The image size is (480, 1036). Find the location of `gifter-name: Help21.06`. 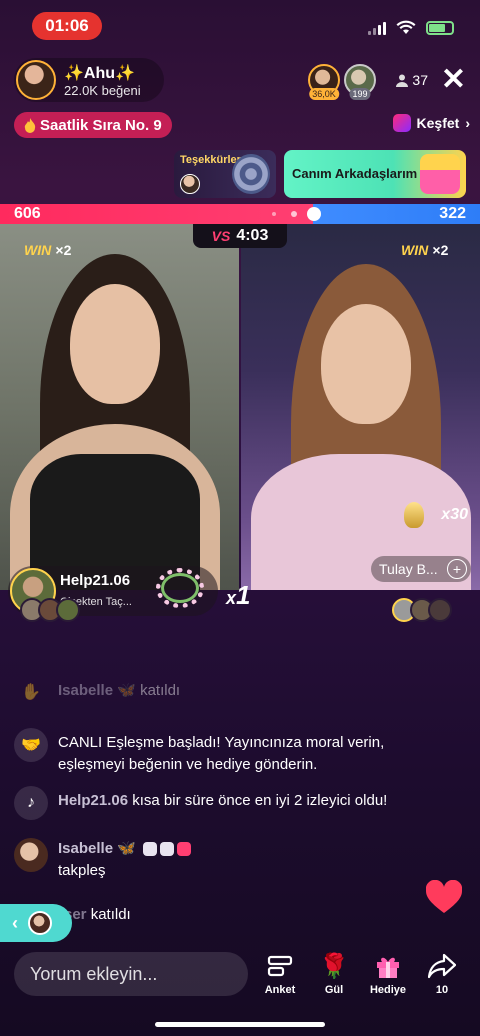

gifter-name: Help21.06 is located at coordinates (95, 580).